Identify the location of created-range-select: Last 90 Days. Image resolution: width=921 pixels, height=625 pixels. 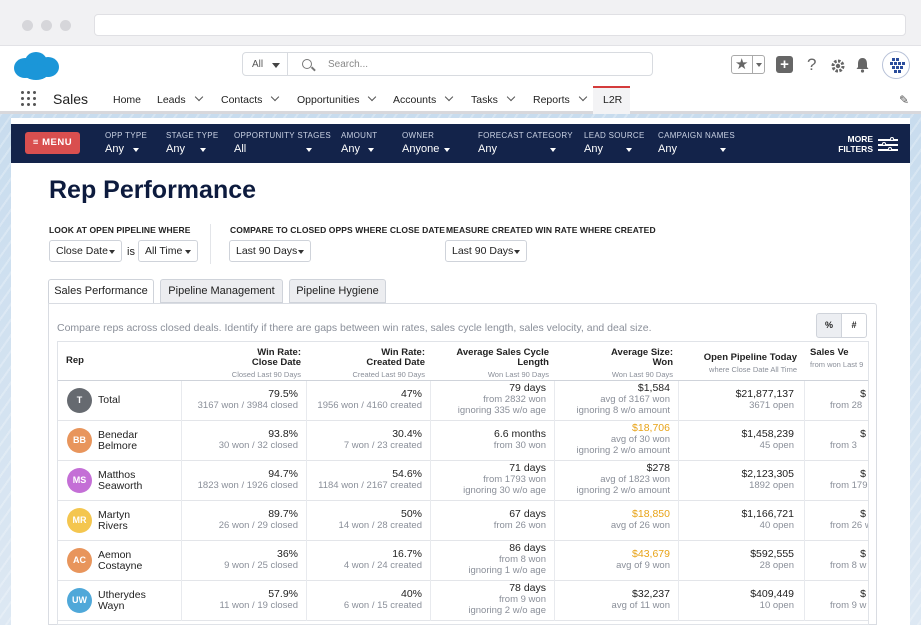
(486, 251).